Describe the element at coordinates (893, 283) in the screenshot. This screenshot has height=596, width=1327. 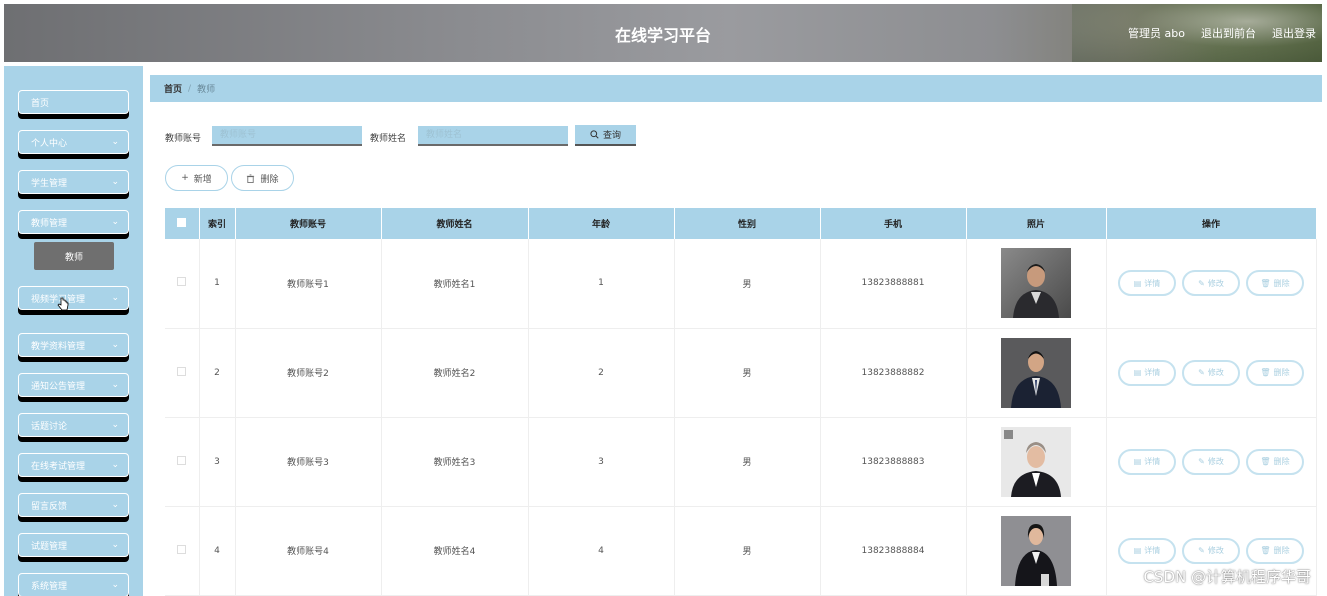
I see `cell-phone: 13823888881` at that location.